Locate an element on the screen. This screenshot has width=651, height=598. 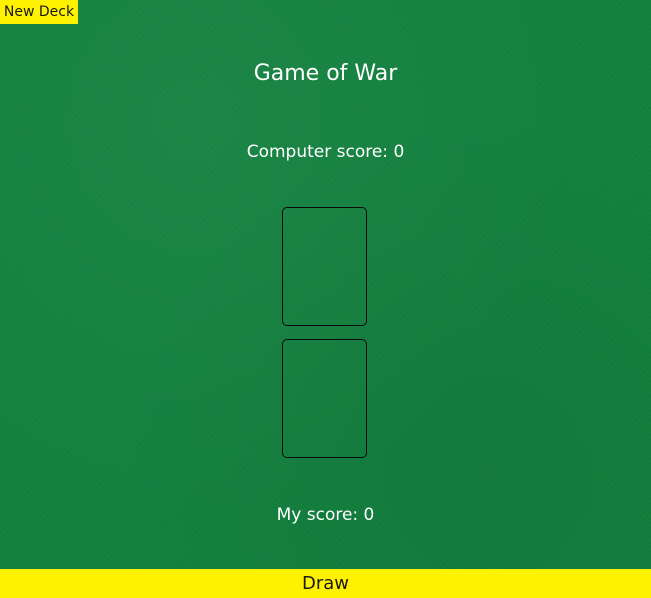
new-deck-button: New Deck is located at coordinates (39, 12).